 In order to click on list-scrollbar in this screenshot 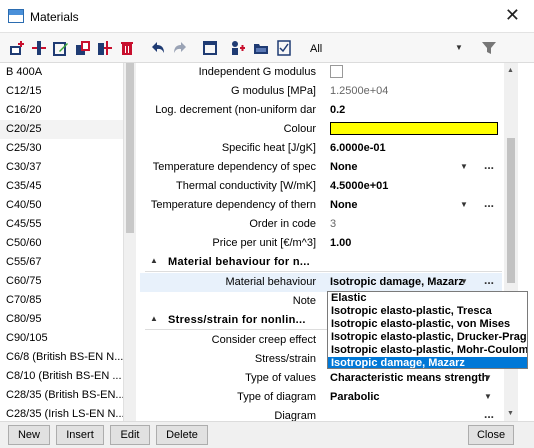, I will do `click(130, 242)`.